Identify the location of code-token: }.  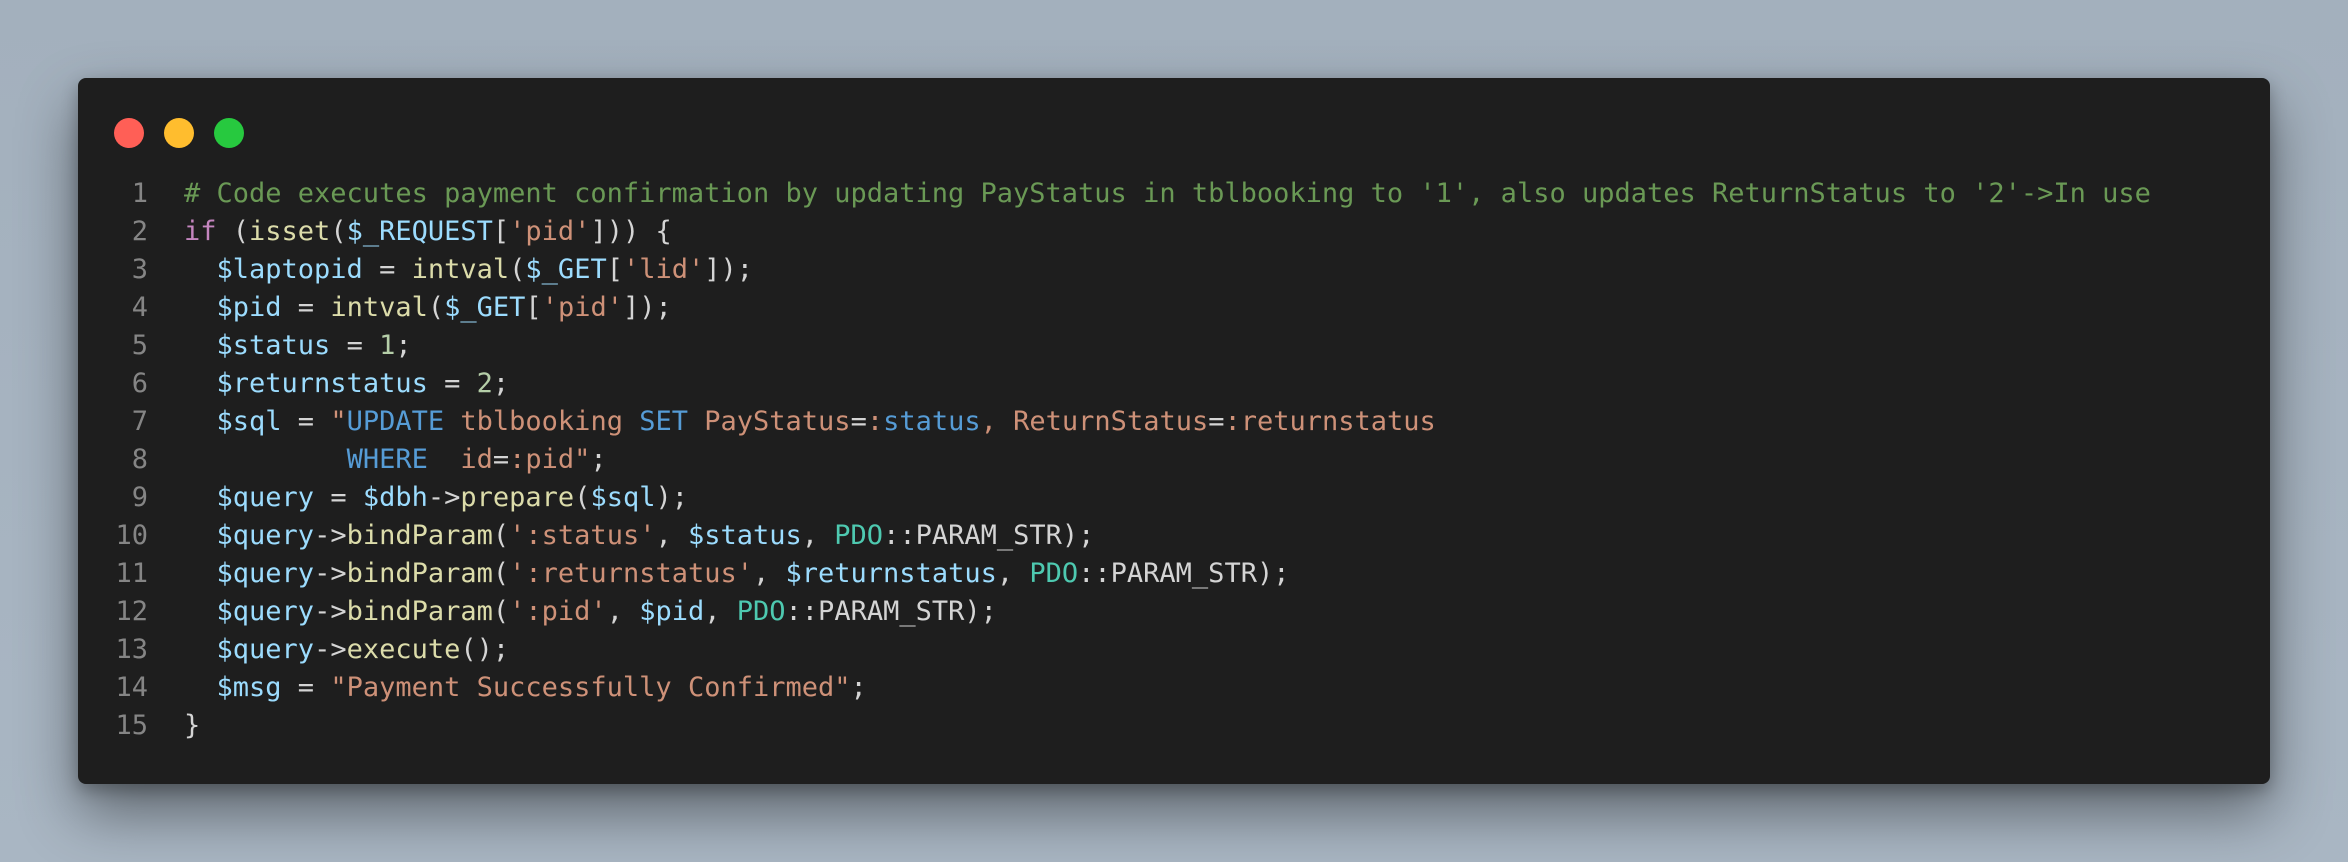
(192, 725).